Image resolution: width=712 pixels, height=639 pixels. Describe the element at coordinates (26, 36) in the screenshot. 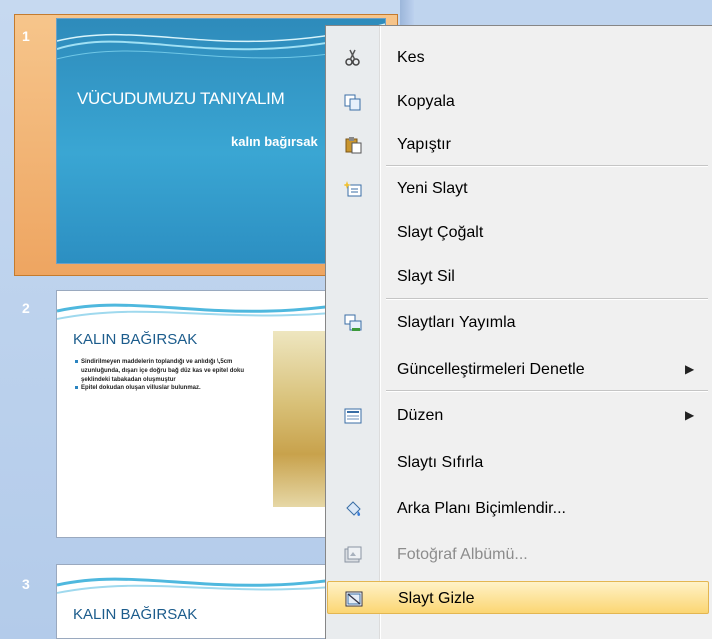

I see `slide-number: 1` at that location.